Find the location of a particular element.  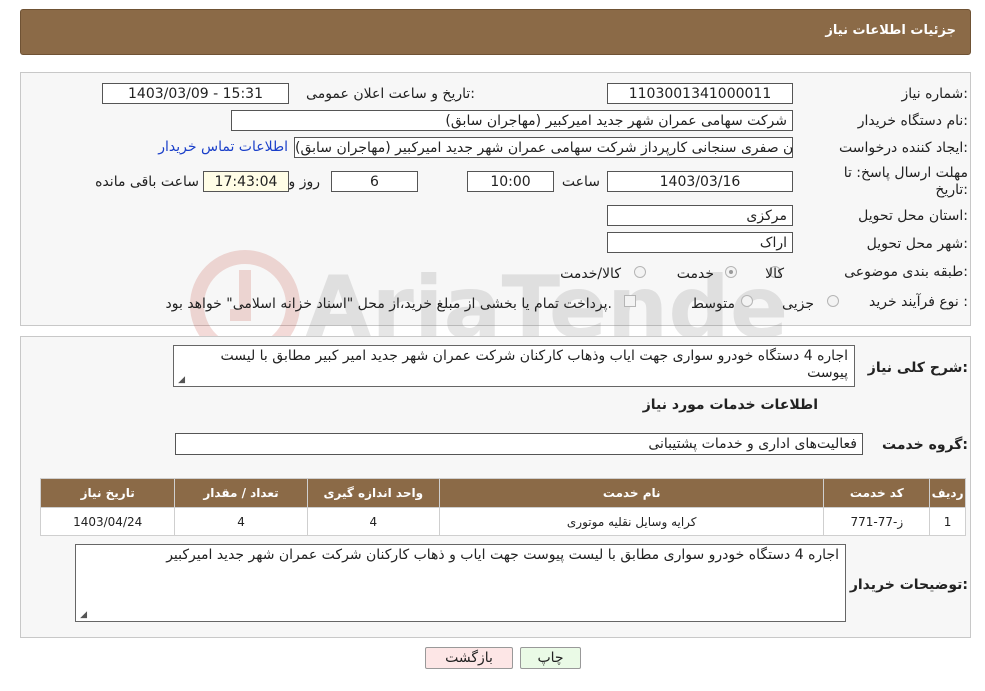

col-code-header: کد خدمت is located at coordinates (877, 493).